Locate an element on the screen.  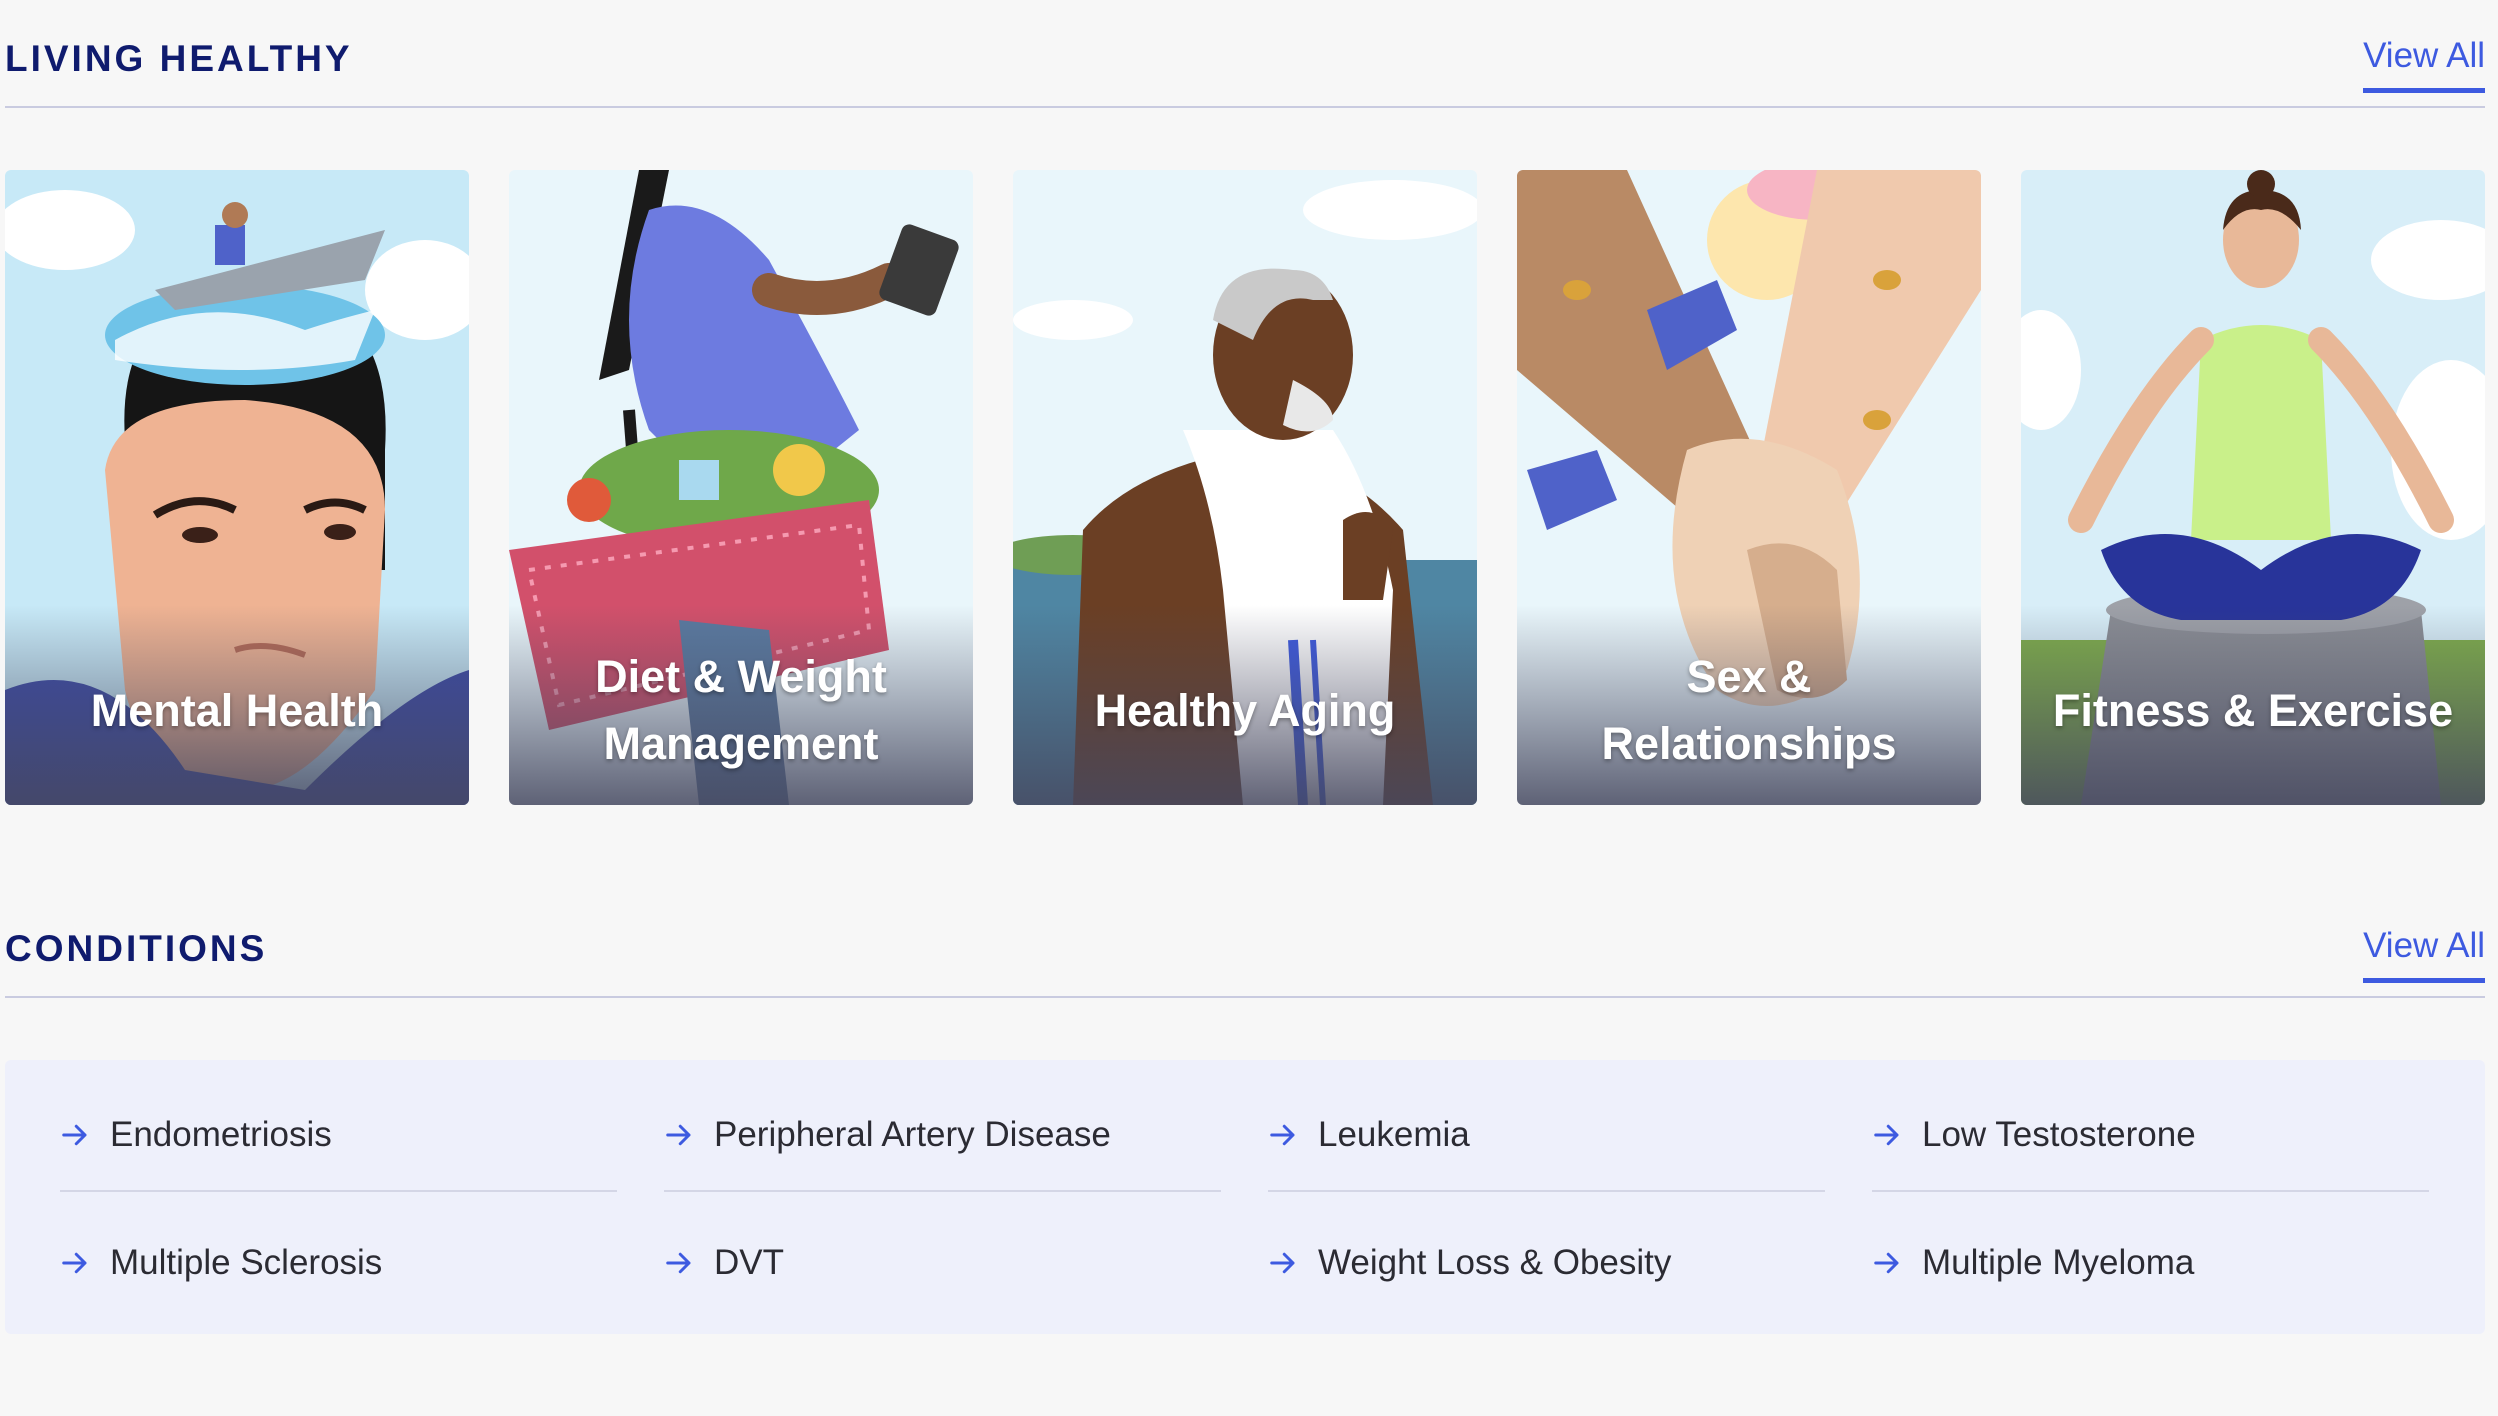
living-healthy-view-all-link: View All is located at coordinates (2424, 64).